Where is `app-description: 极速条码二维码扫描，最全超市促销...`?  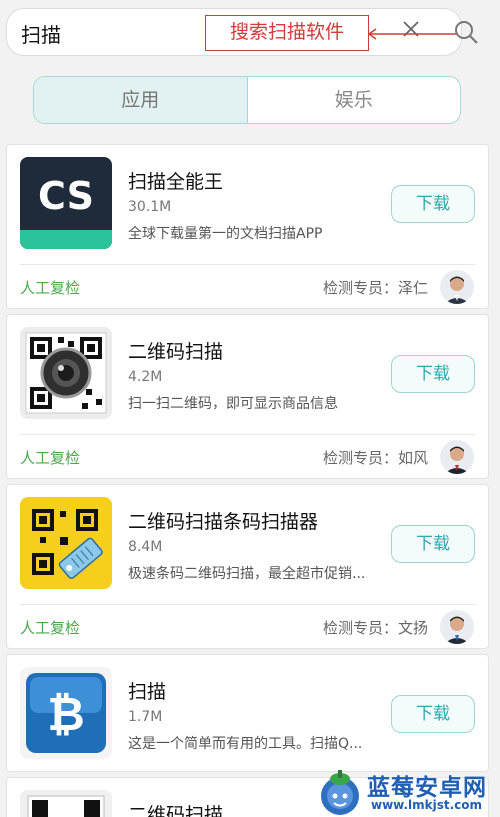 app-description: 极速条码二维码扫描，最全超市促销... is located at coordinates (247, 574).